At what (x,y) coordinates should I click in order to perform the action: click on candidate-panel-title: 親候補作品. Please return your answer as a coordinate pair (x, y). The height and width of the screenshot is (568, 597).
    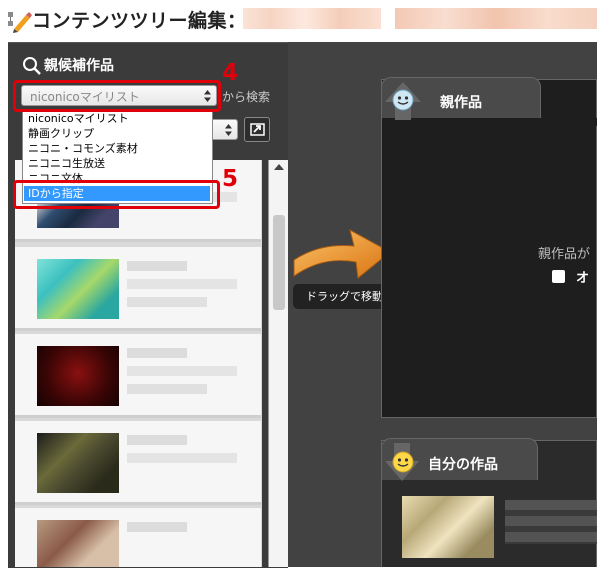
    Looking at the image, I should click on (79, 66).